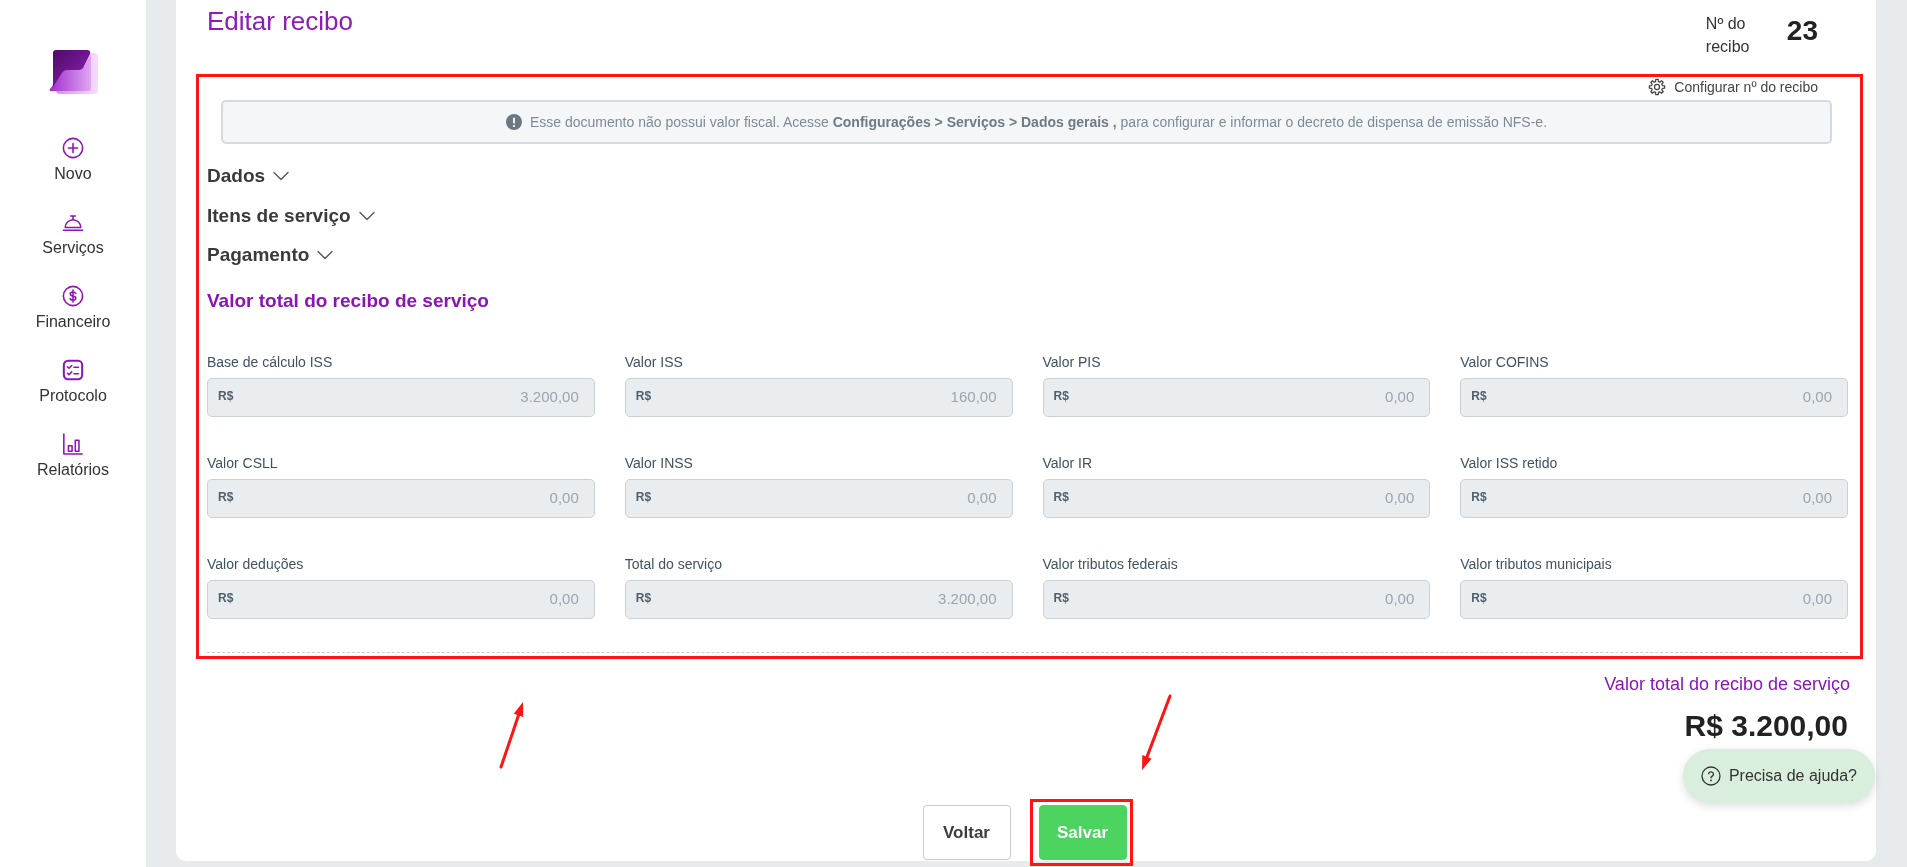 This screenshot has height=867, width=1907. I want to click on field-label: Valor CSLL, so click(243, 463).